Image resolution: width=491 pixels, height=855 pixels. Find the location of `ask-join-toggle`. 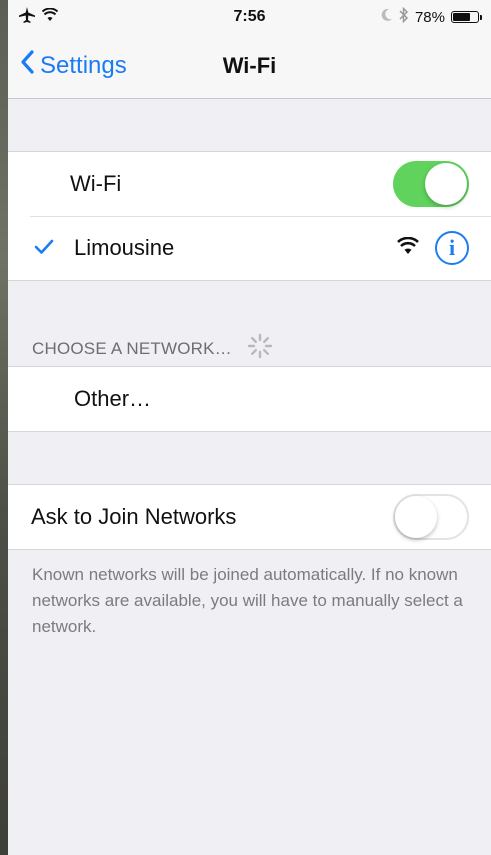

ask-join-toggle is located at coordinates (431, 517).